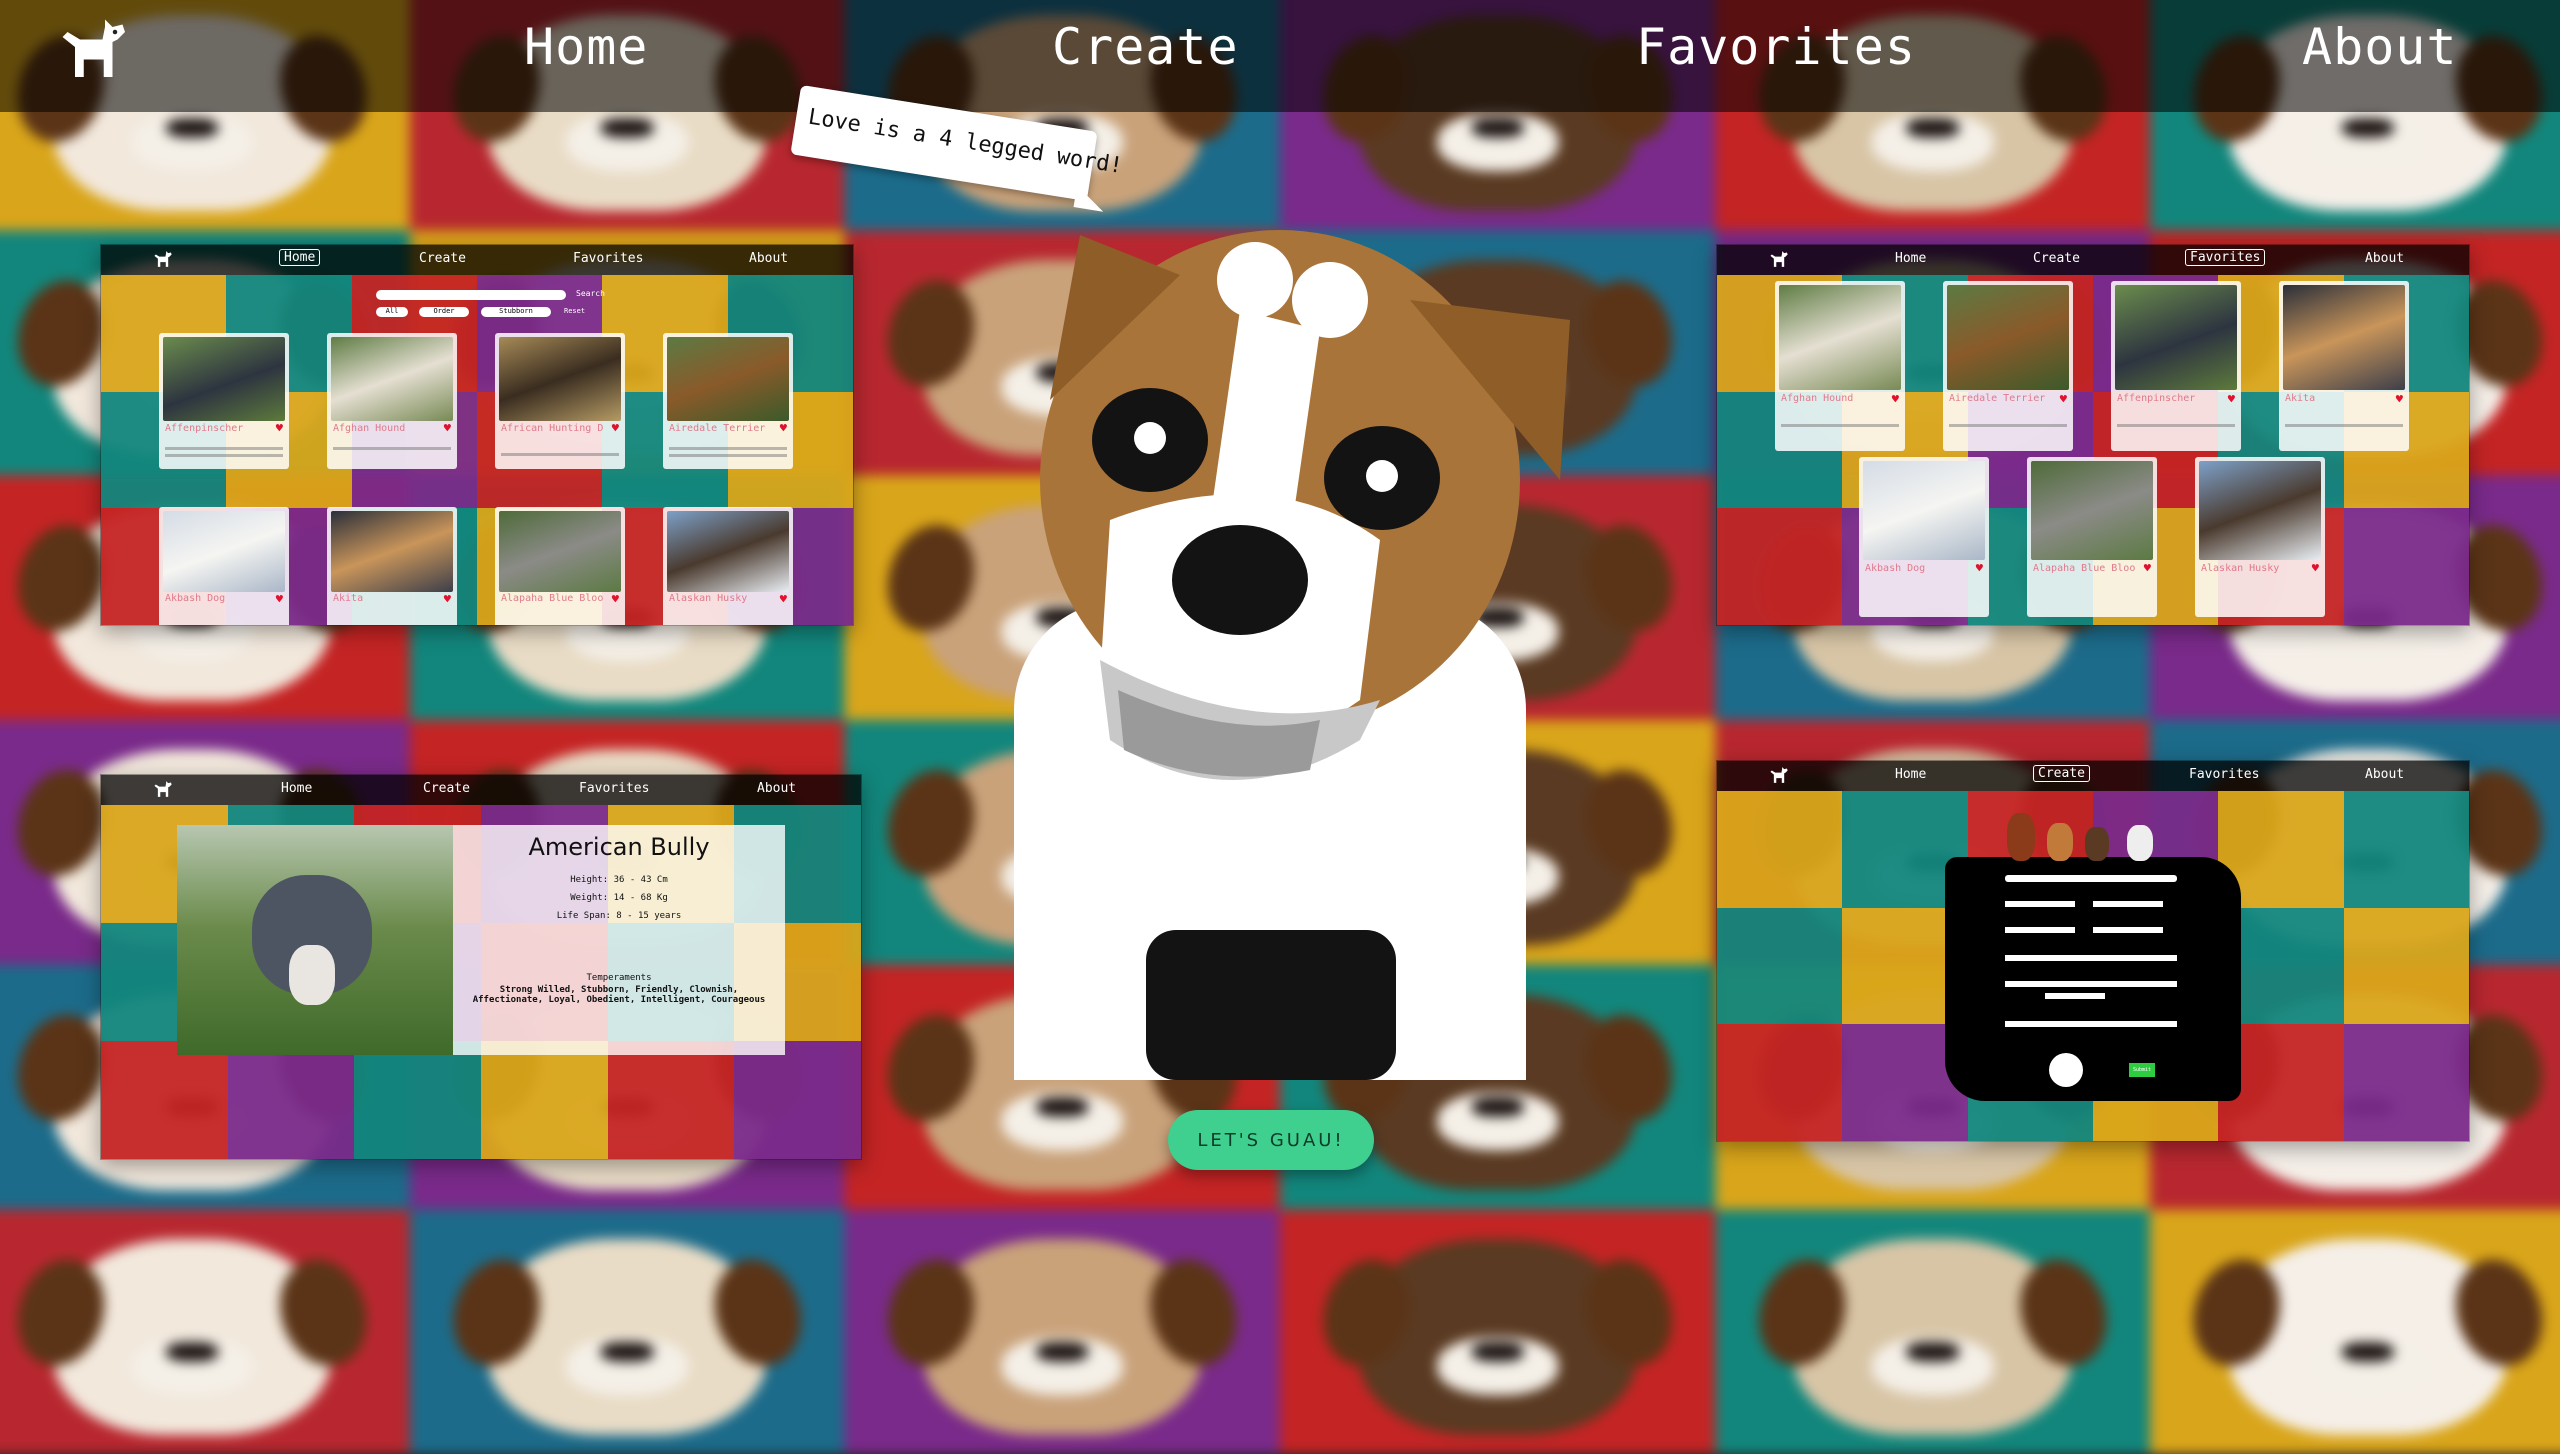 This screenshot has height=1454, width=2560. I want to click on preview-search-button: Search, so click(590, 293).